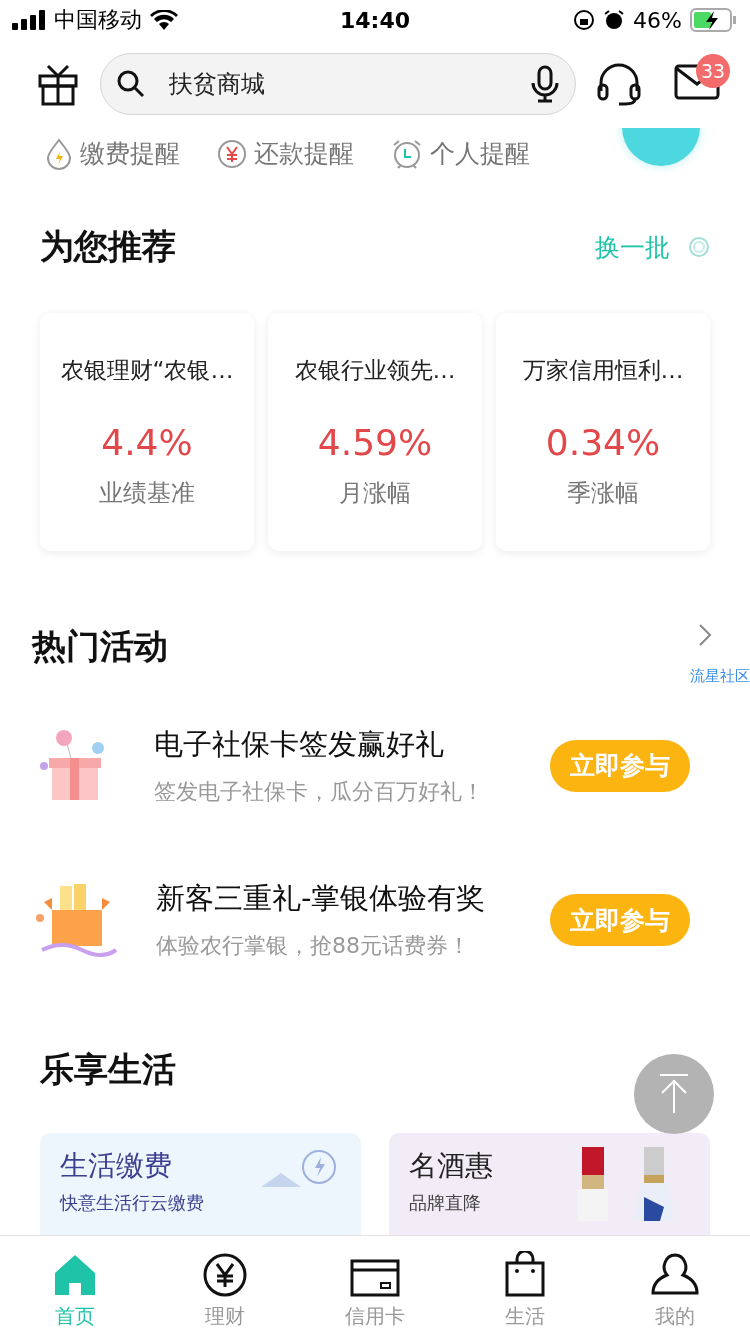 Image resolution: width=750 pixels, height=1334 pixels. Describe the element at coordinates (112, 154) in the screenshot. I see `reminder-link: 缴费提醒` at that location.